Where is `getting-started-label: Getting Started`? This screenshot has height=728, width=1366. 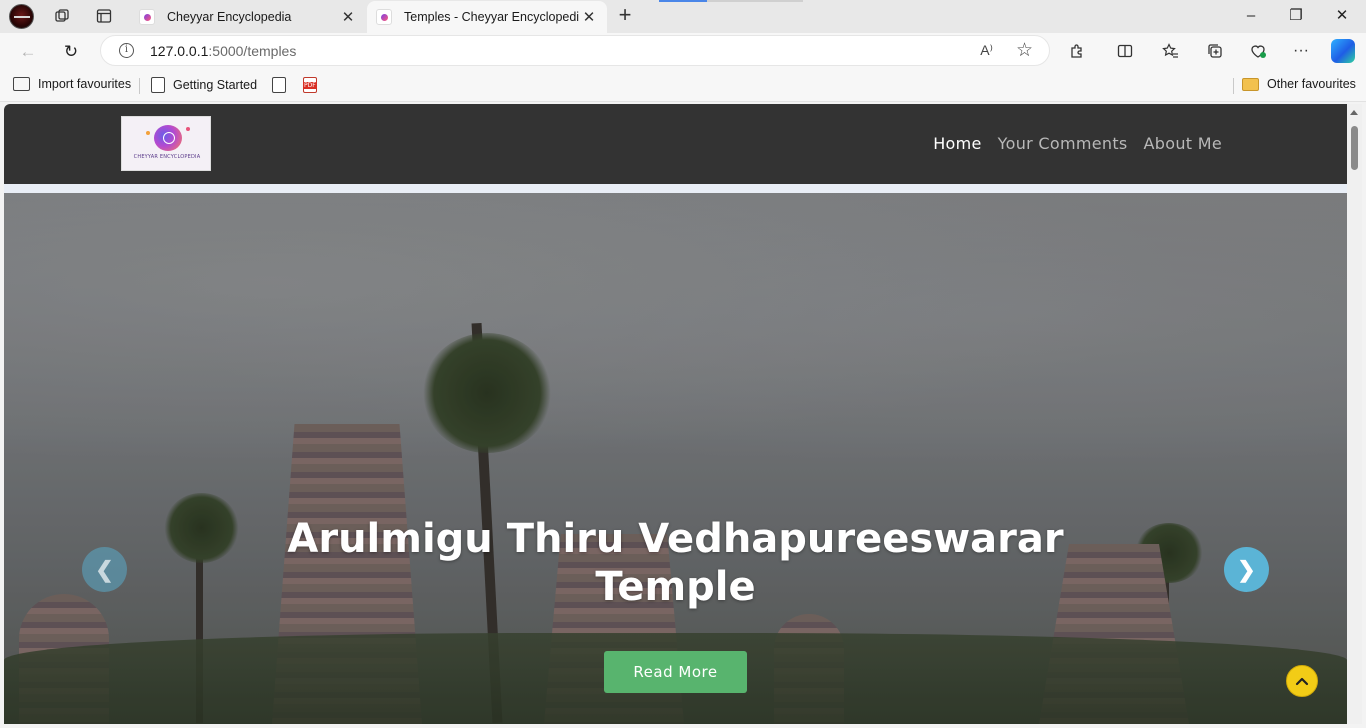
getting-started-label: Getting Started is located at coordinates (215, 85).